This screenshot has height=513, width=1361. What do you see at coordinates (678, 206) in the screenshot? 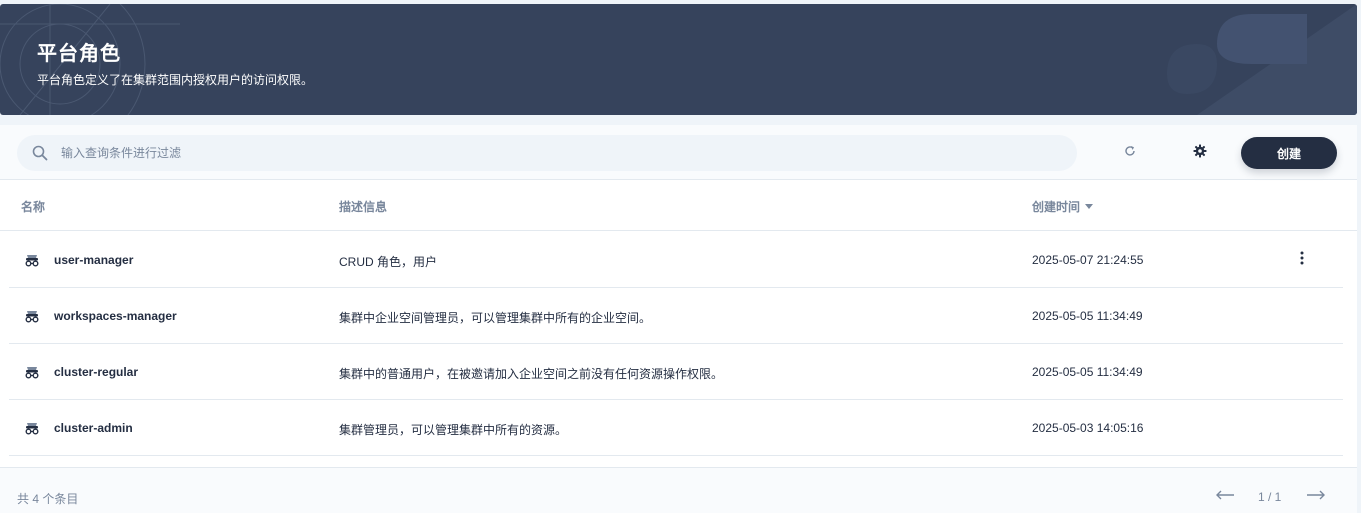
I see `table-header: 名称 描述信息 创建时间` at bounding box center [678, 206].